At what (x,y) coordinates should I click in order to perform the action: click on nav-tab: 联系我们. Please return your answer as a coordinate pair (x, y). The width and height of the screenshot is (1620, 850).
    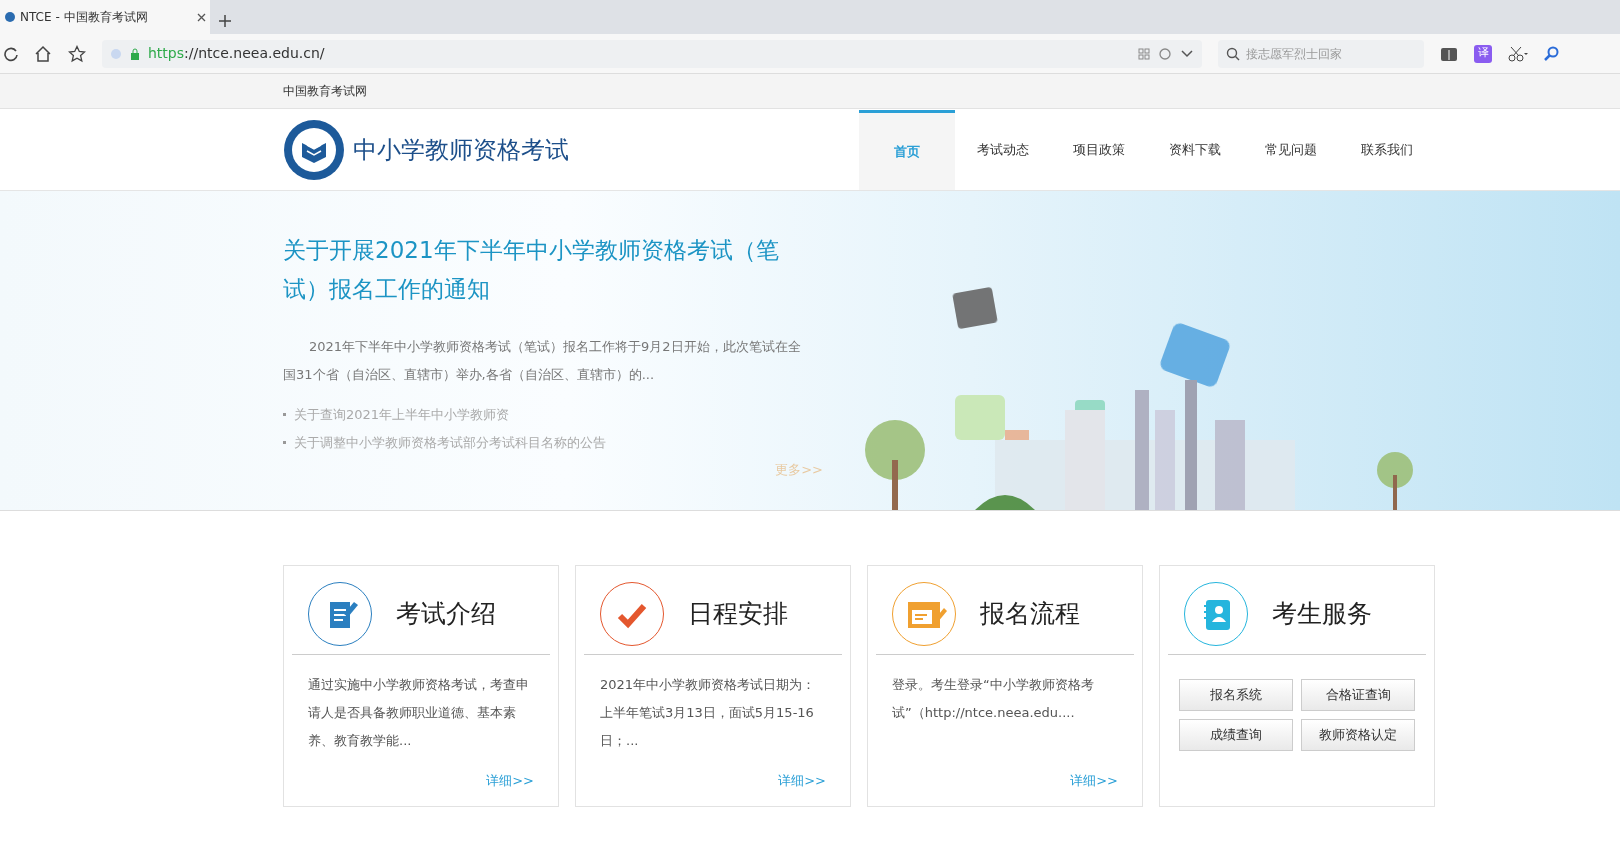
    Looking at the image, I should click on (1387, 150).